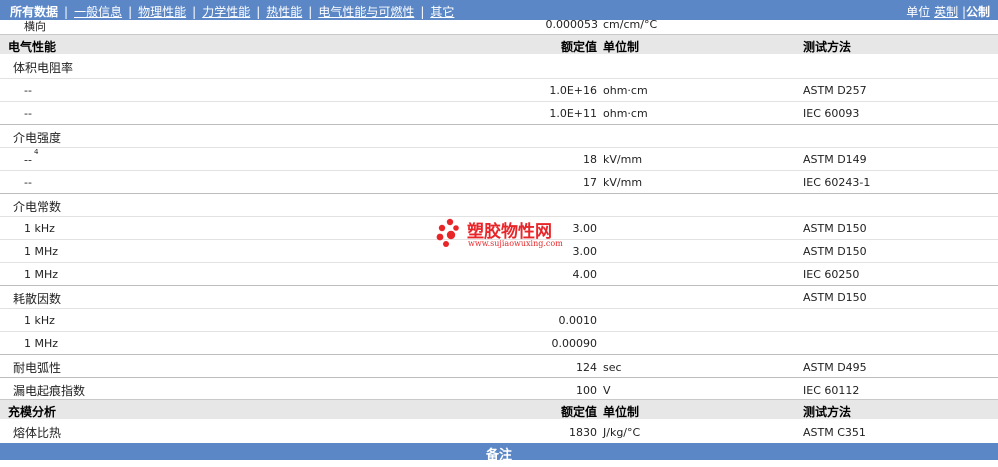 This screenshot has width=998, height=467. Describe the element at coordinates (499, 44) in the screenshot. I see `section-header-electrical: 电气性能 额定值 单位制 测试方法` at that location.